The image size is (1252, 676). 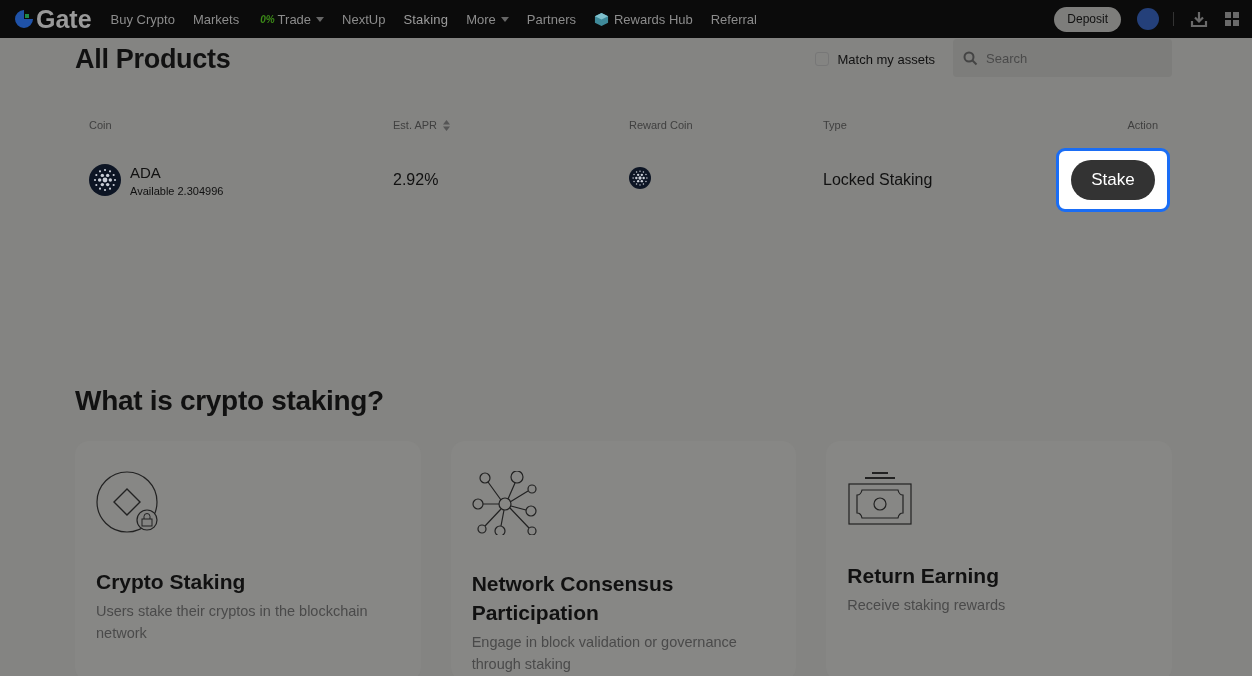 I want to click on deposit-button: Deposit, so click(x=1087, y=19).